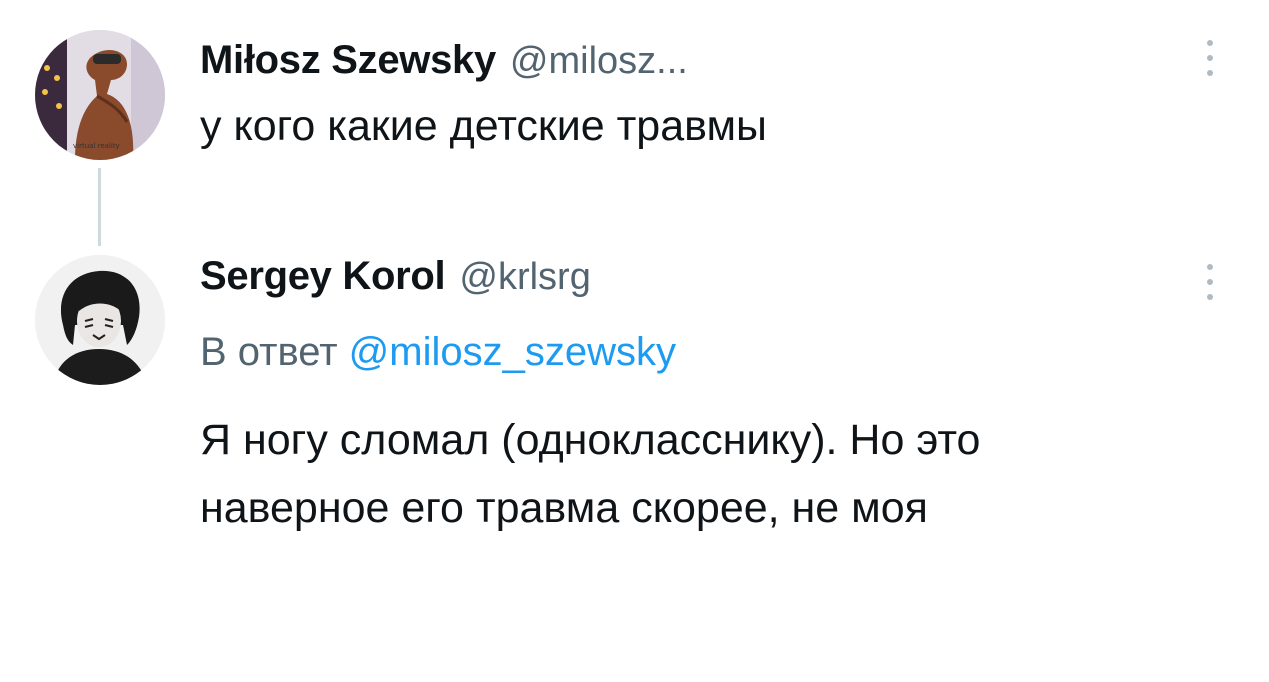 The height and width of the screenshot is (682, 1269). Describe the element at coordinates (96, 146) in the screenshot. I see `avatar-caption: virtual reality` at that location.